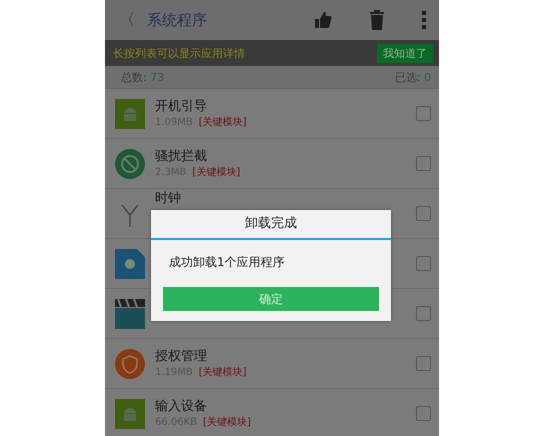  What do you see at coordinates (377, 20) in the screenshot?
I see `trash-icon` at bounding box center [377, 20].